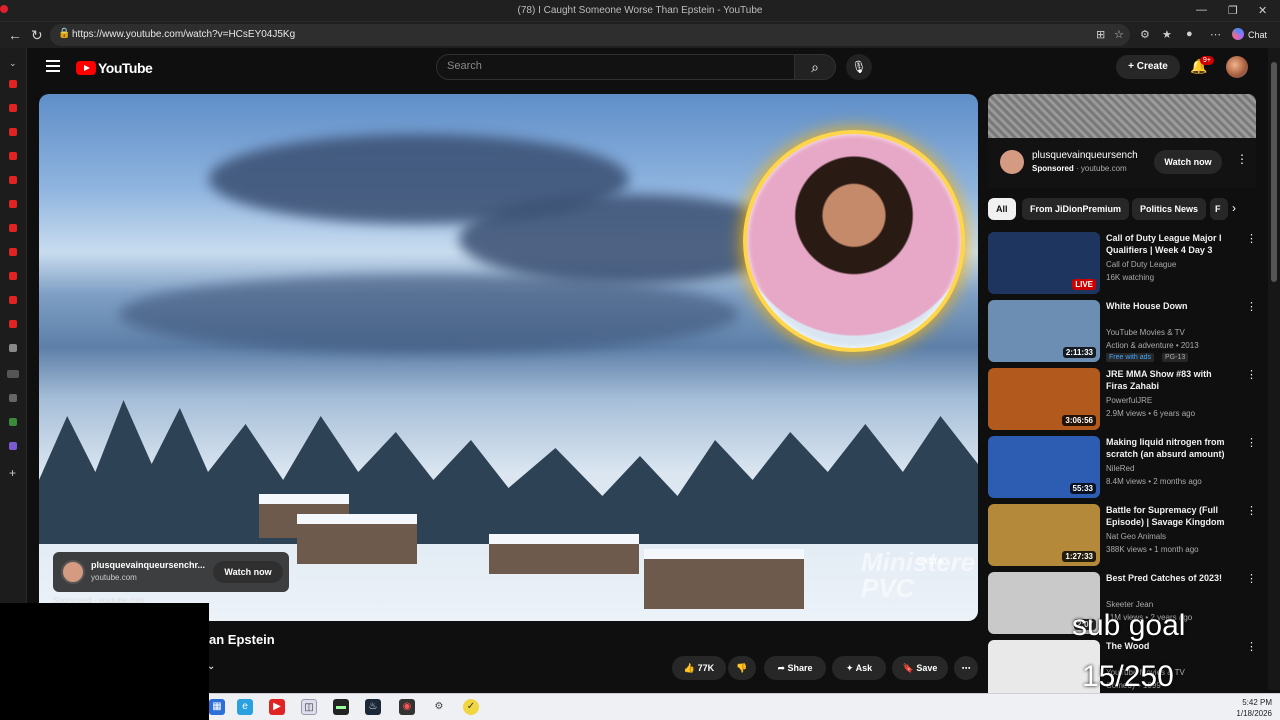 This screenshot has width=1280, height=720. What do you see at coordinates (13, 374) in the screenshot?
I see `speaker-icon` at bounding box center [13, 374].